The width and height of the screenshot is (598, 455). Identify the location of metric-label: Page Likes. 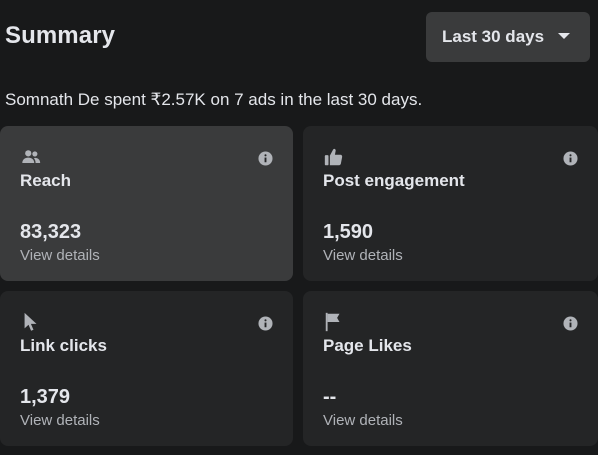
(367, 345).